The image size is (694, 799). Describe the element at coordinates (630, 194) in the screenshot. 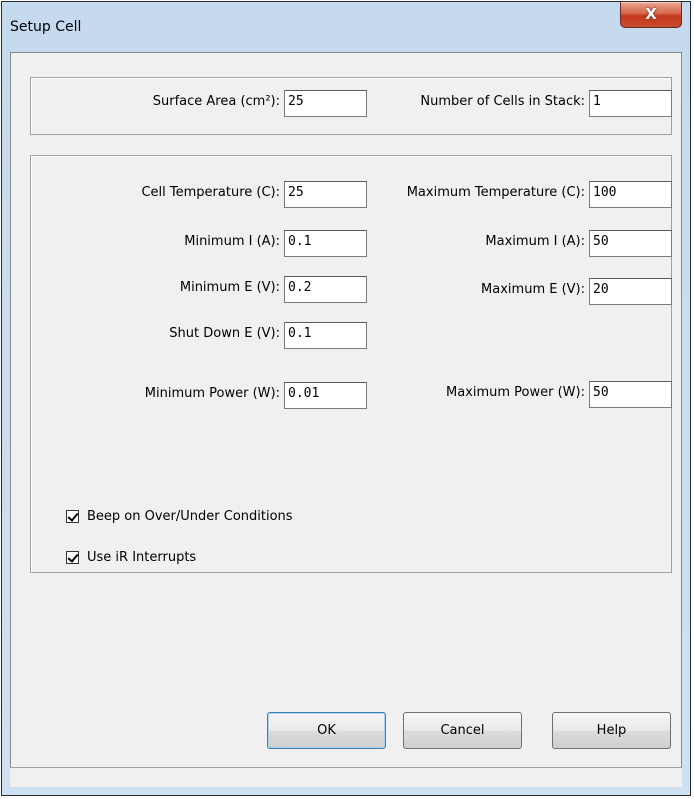

I see `max-temperature-field: 100` at that location.